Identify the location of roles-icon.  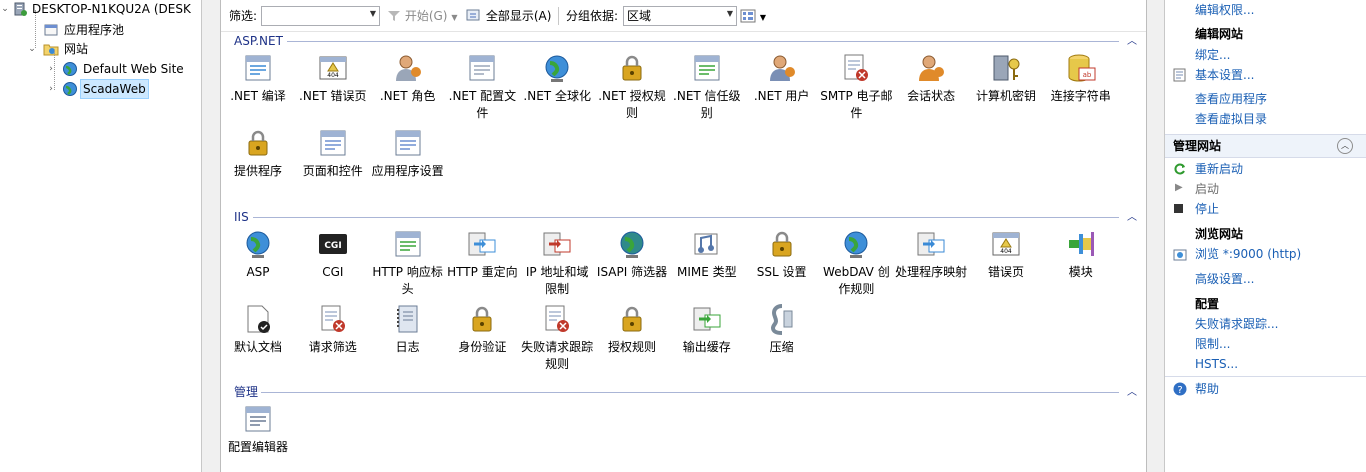
(408, 68).